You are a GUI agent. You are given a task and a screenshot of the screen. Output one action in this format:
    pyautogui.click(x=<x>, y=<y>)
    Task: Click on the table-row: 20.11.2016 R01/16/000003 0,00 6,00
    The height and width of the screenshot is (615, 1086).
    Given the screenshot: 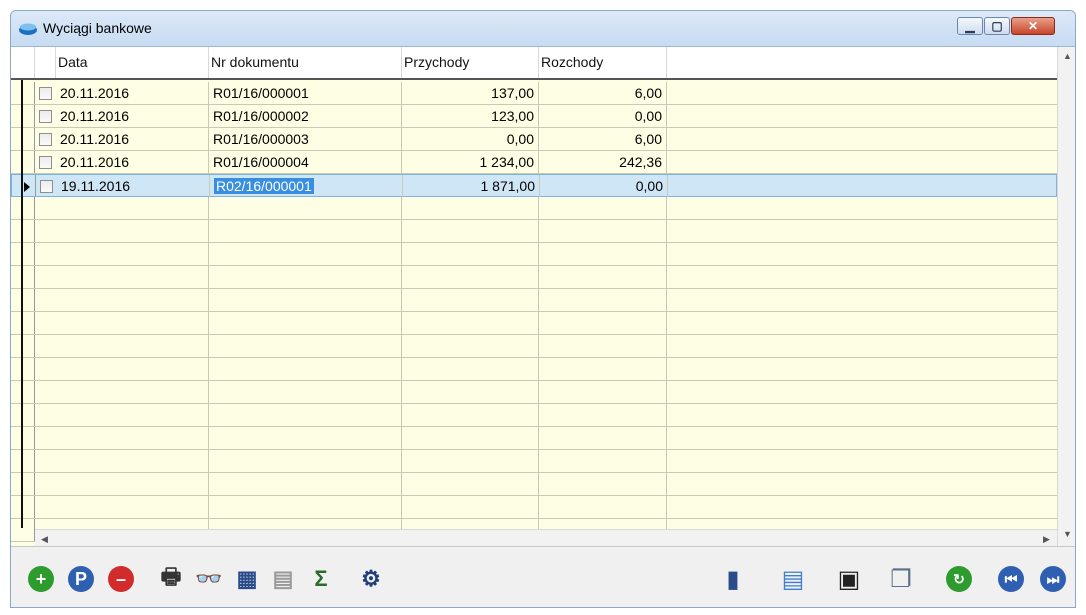 What is the action you would take?
    pyautogui.click(x=534, y=139)
    